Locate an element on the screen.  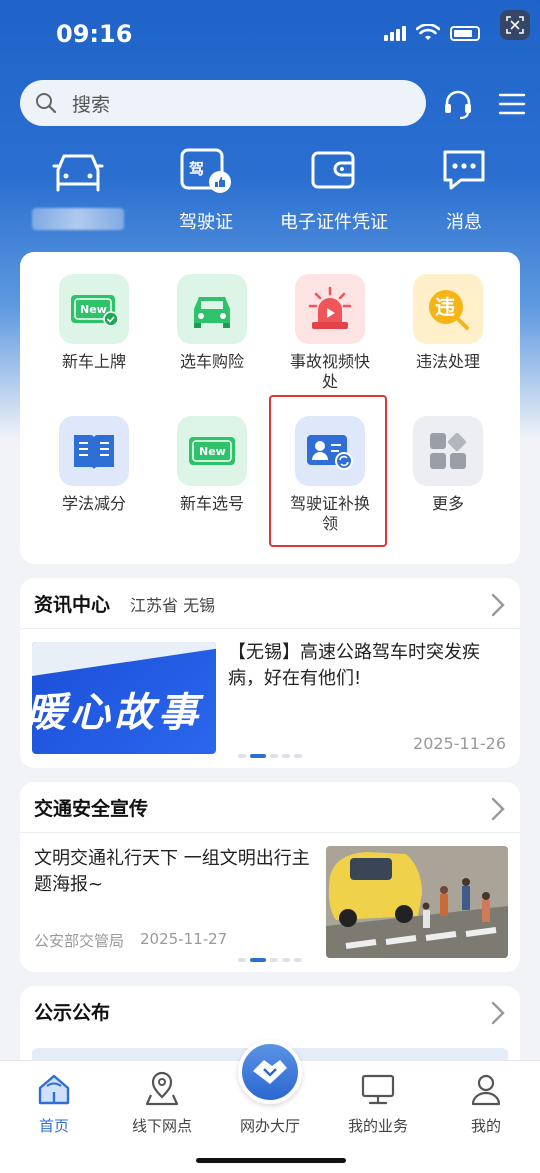
service-label: 更多 is located at coordinates (447, 503).